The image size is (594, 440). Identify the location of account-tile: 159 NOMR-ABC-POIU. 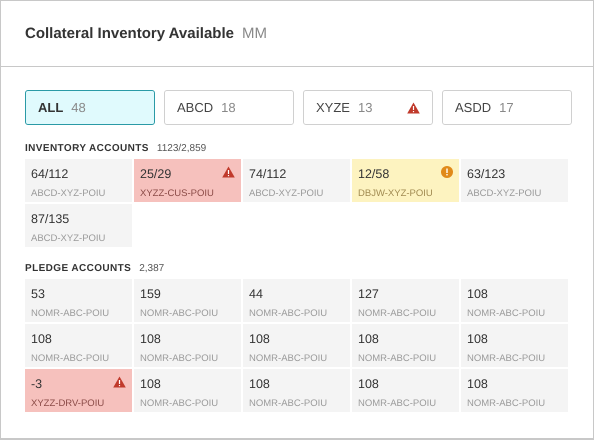
(187, 300).